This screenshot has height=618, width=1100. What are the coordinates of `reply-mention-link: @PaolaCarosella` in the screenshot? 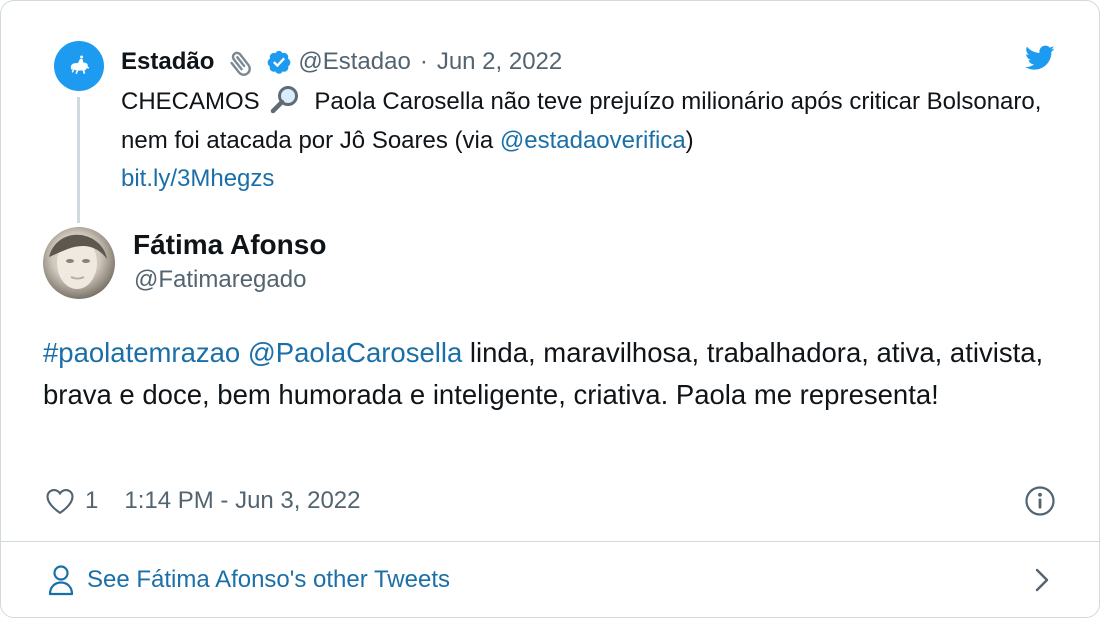 It's located at (355, 352).